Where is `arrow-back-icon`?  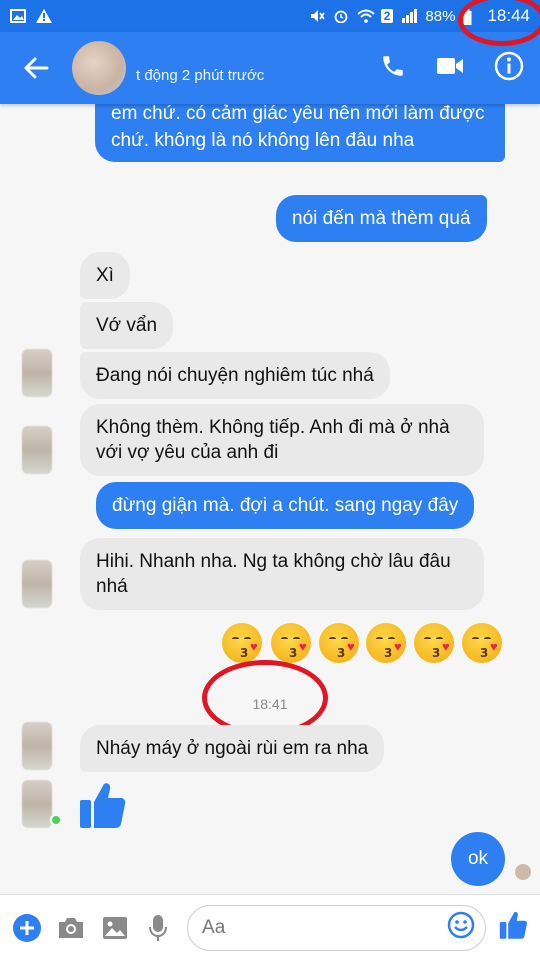
arrow-back-icon is located at coordinates (36, 68).